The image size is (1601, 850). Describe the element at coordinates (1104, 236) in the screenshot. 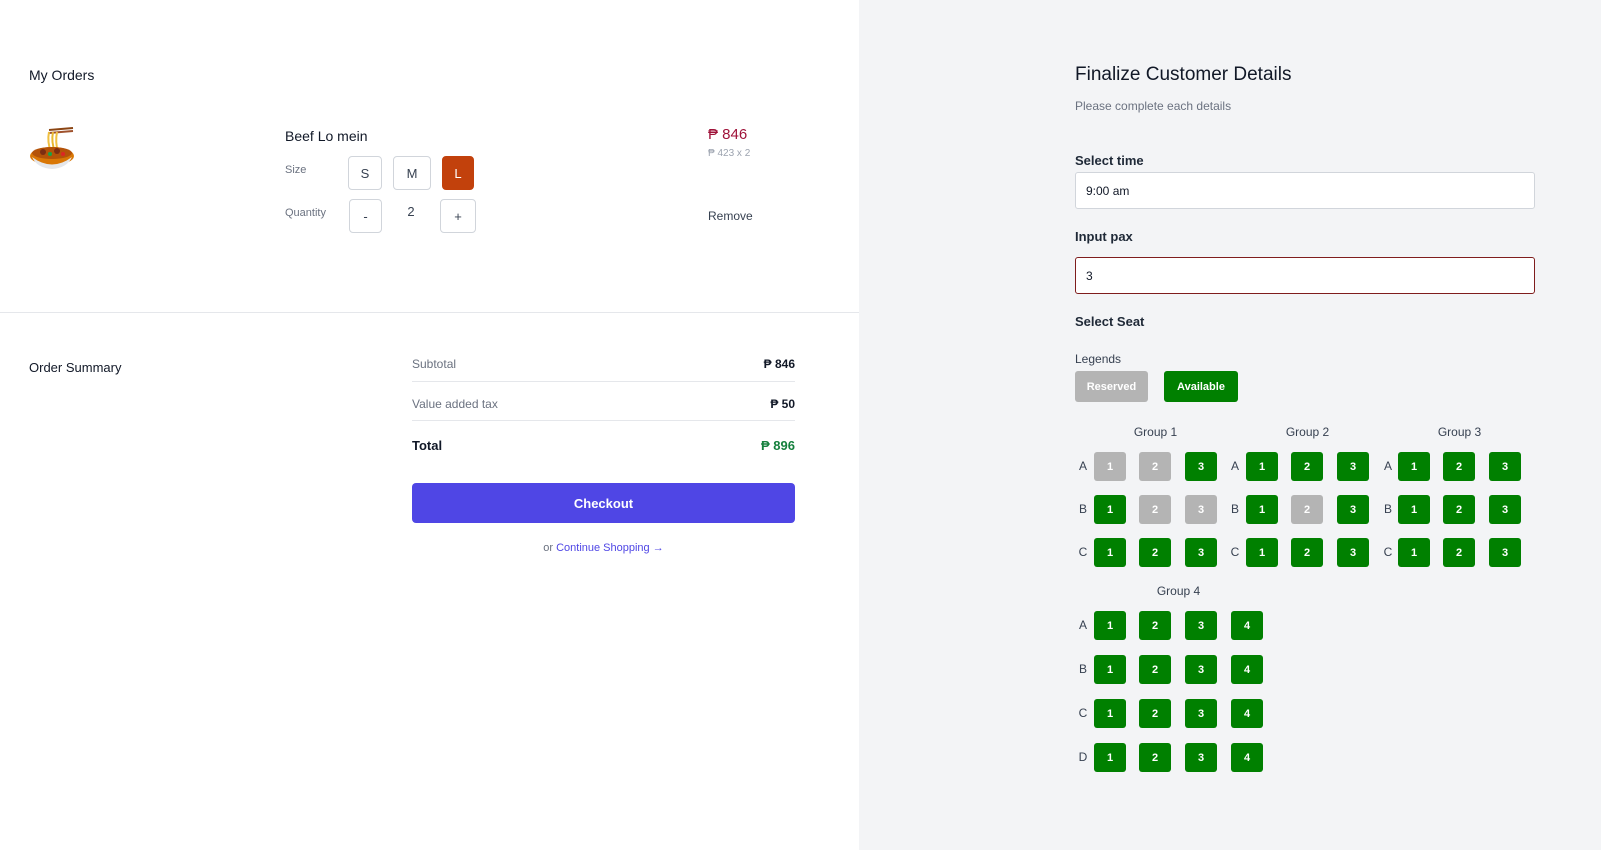

I see `input-pax-label: Input pax` at that location.